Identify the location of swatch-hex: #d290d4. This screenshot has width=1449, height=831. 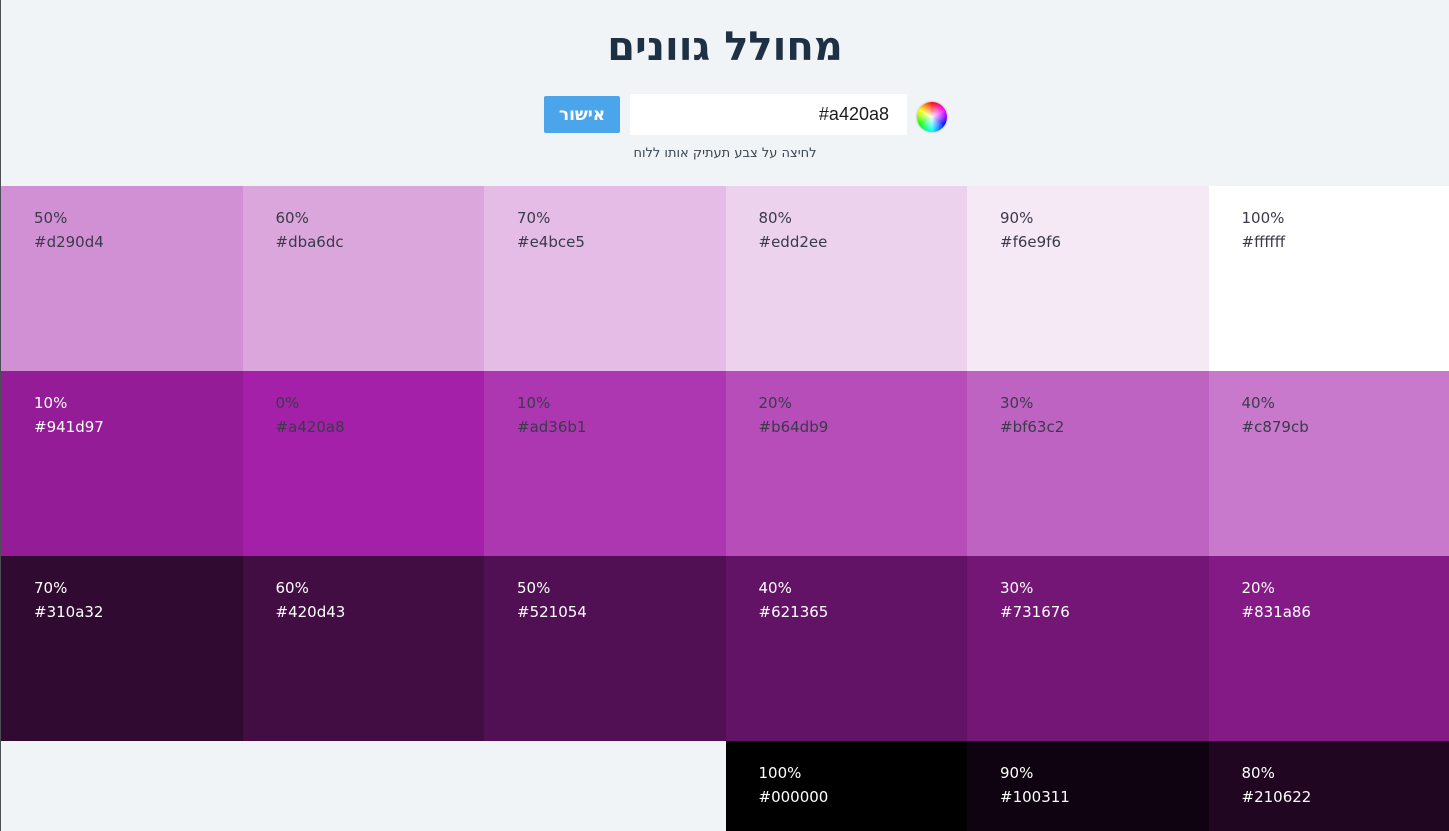
(69, 242).